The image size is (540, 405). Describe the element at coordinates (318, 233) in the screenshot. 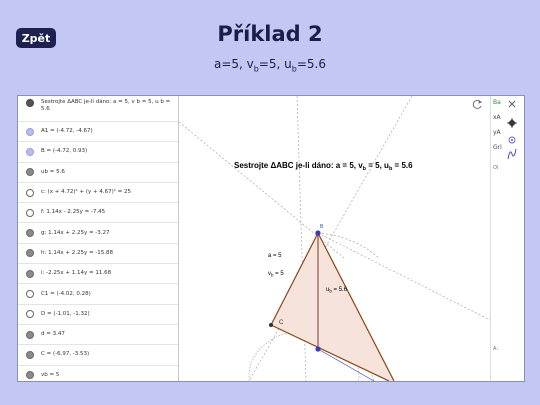

I see `point-b` at that location.